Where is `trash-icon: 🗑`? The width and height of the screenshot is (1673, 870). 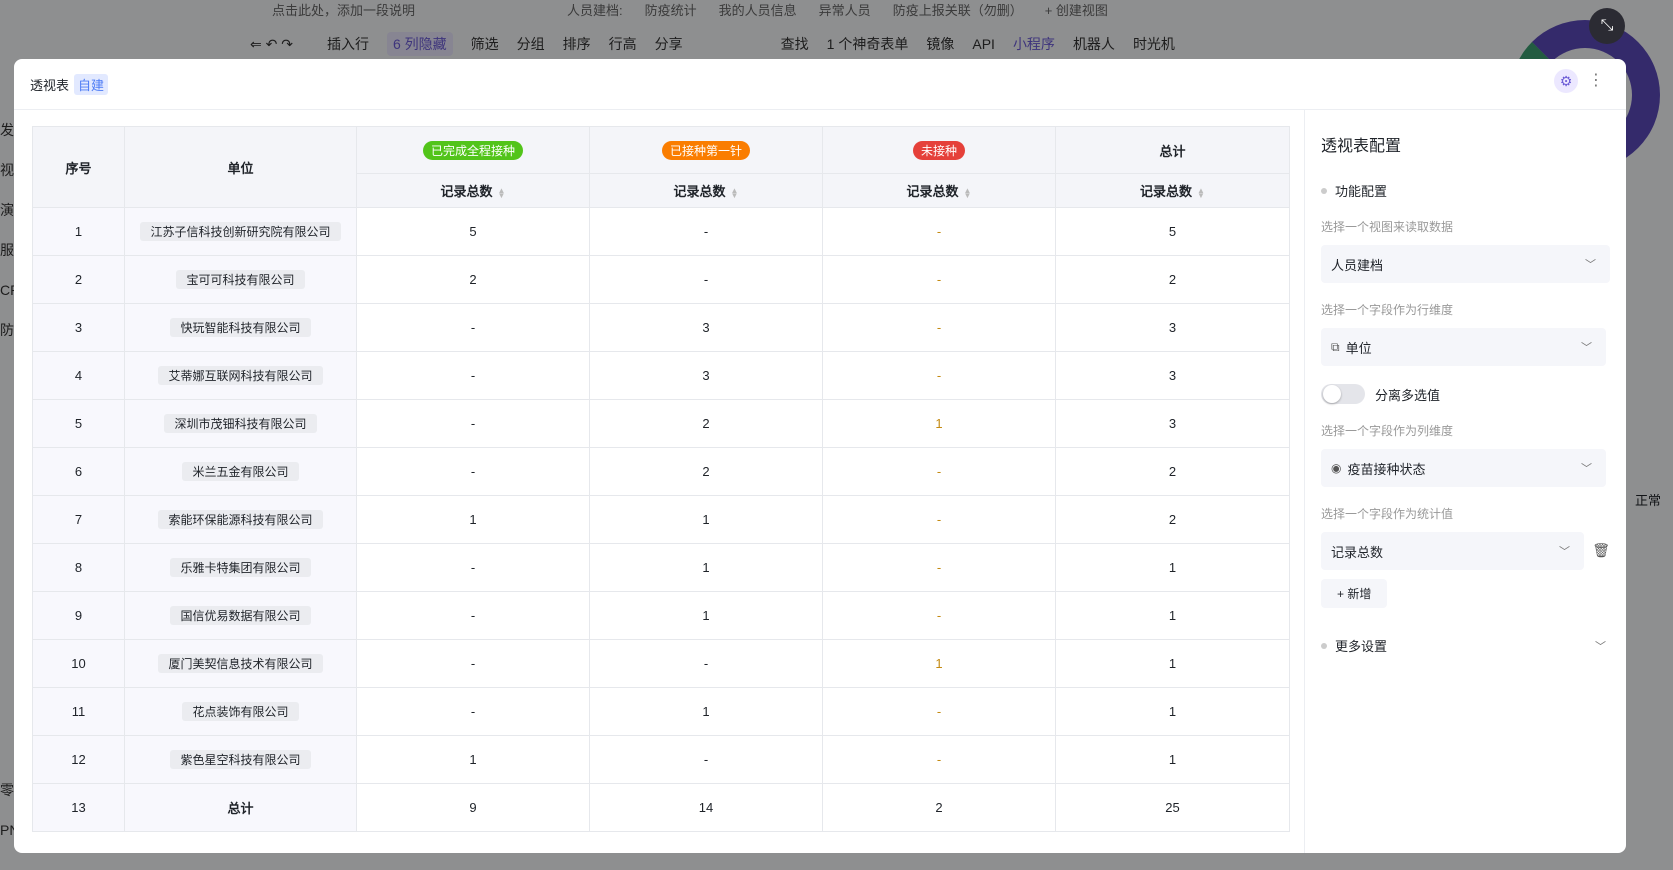
trash-icon: 🗑 is located at coordinates (1601, 550).